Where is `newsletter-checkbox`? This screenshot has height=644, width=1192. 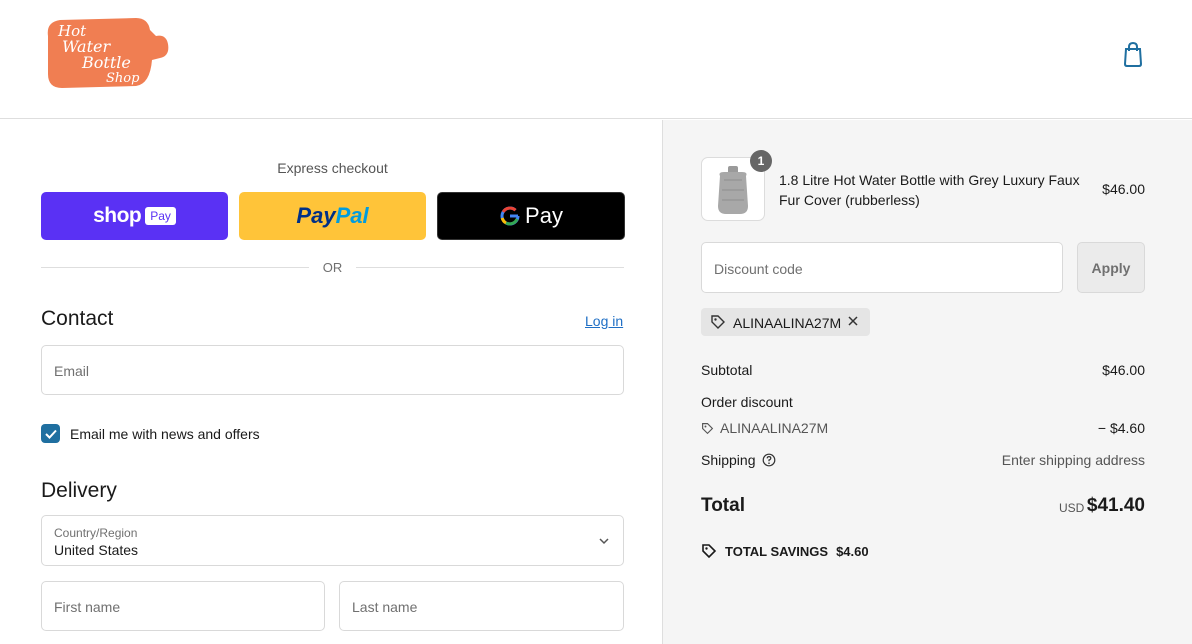 newsletter-checkbox is located at coordinates (50, 433).